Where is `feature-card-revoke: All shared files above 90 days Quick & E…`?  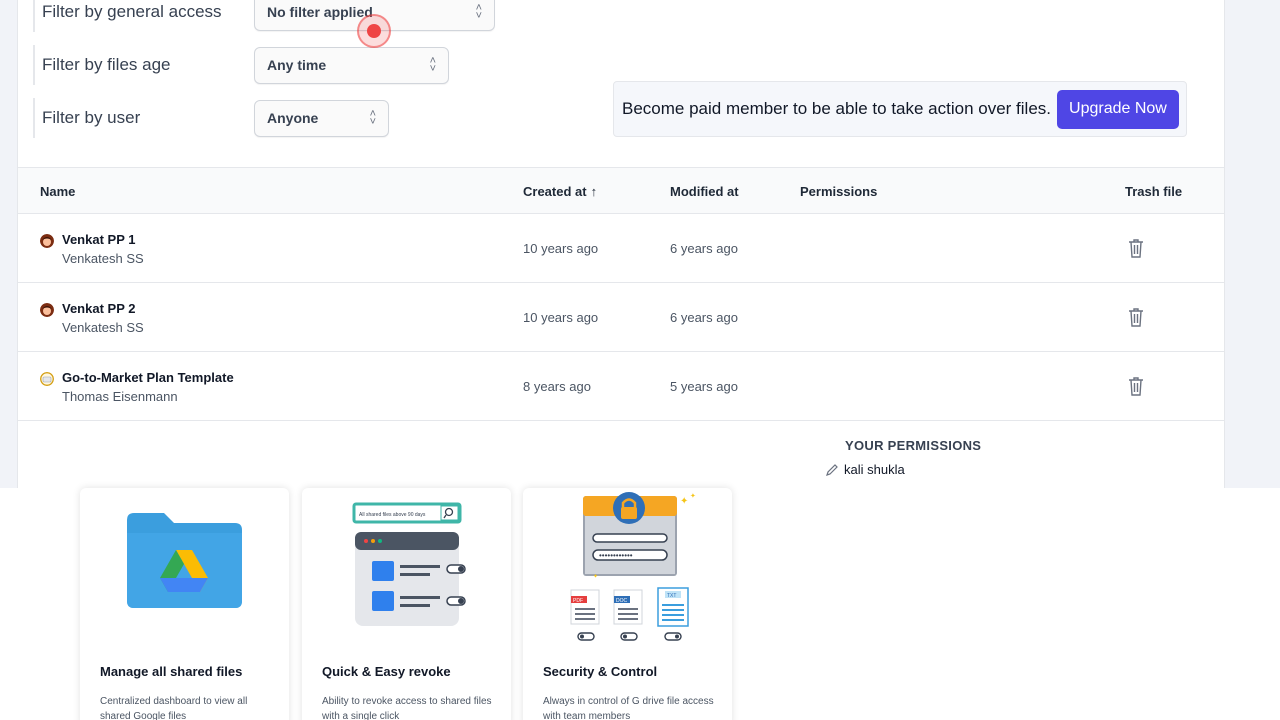 feature-card-revoke: All shared files above 90 days Quick & E… is located at coordinates (406, 604).